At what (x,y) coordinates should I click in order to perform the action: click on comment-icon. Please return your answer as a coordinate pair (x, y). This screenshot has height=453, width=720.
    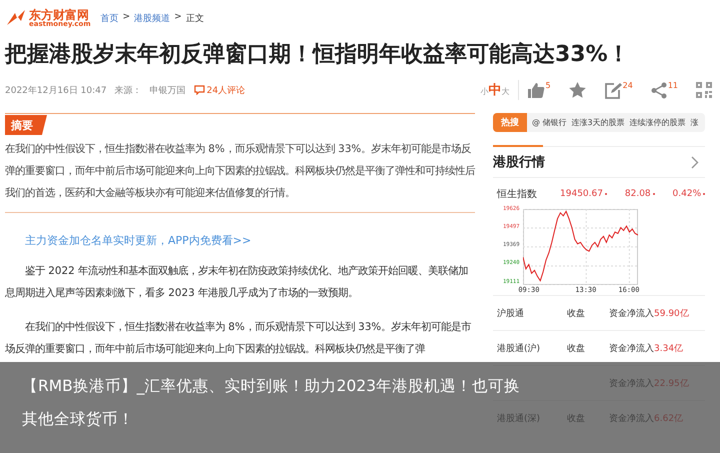
    Looking at the image, I should click on (199, 90).